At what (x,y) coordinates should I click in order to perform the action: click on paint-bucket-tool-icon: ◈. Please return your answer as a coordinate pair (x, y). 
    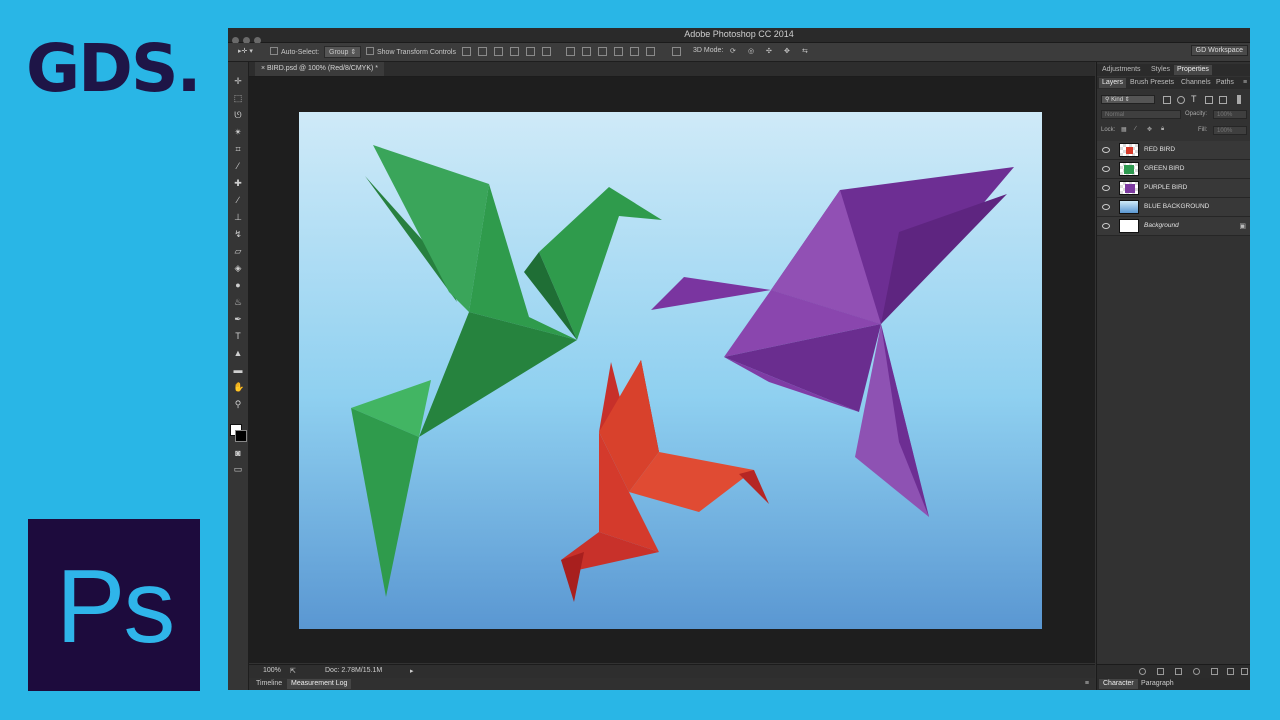
    Looking at the image, I should click on (238, 268).